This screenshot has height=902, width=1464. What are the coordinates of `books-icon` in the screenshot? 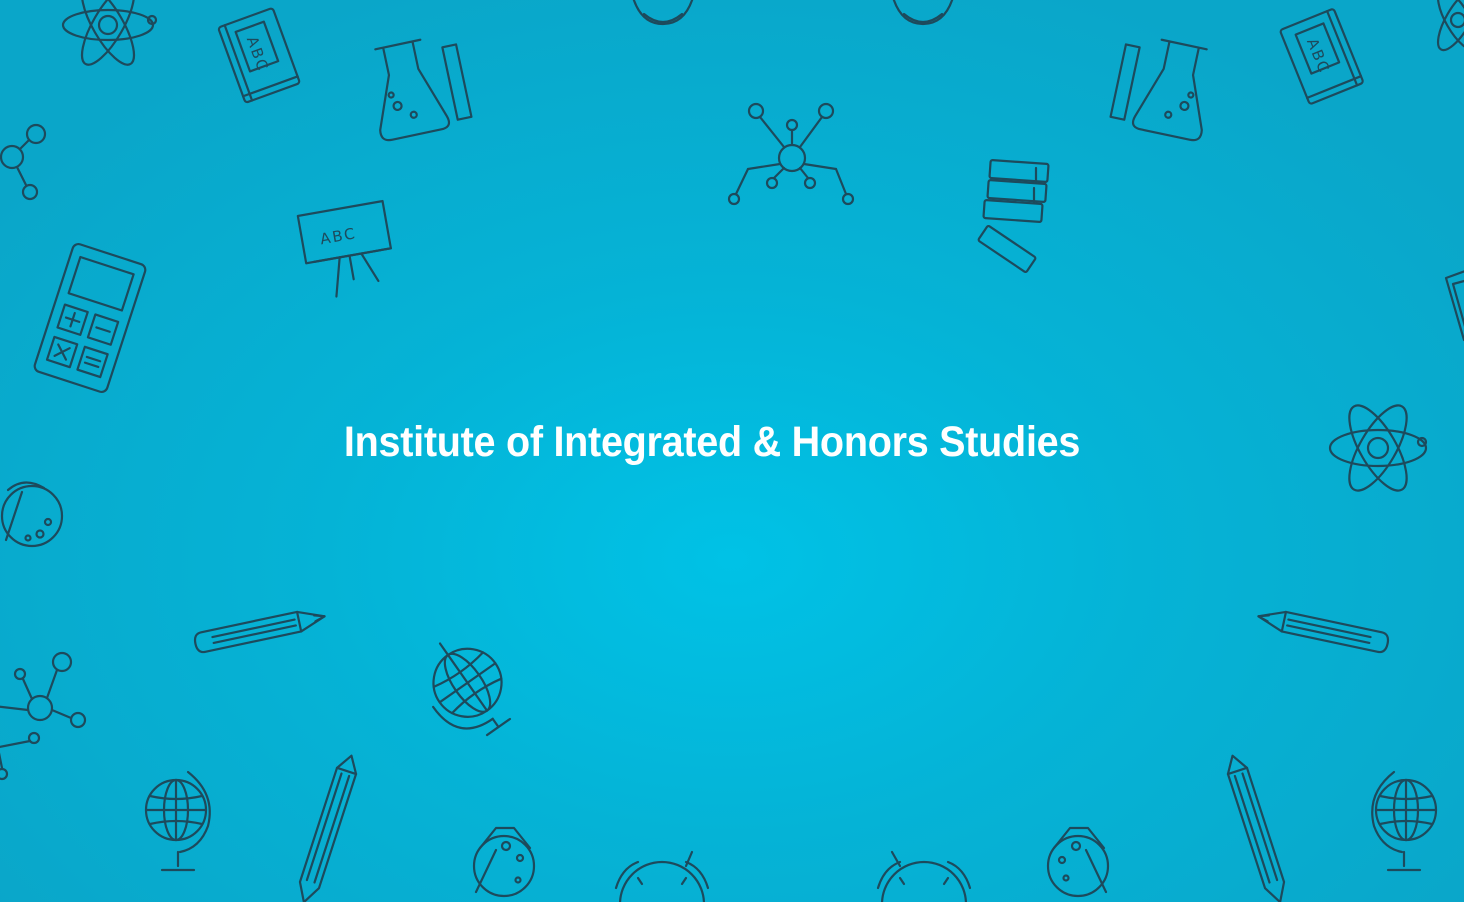 It's located at (1013, 216).